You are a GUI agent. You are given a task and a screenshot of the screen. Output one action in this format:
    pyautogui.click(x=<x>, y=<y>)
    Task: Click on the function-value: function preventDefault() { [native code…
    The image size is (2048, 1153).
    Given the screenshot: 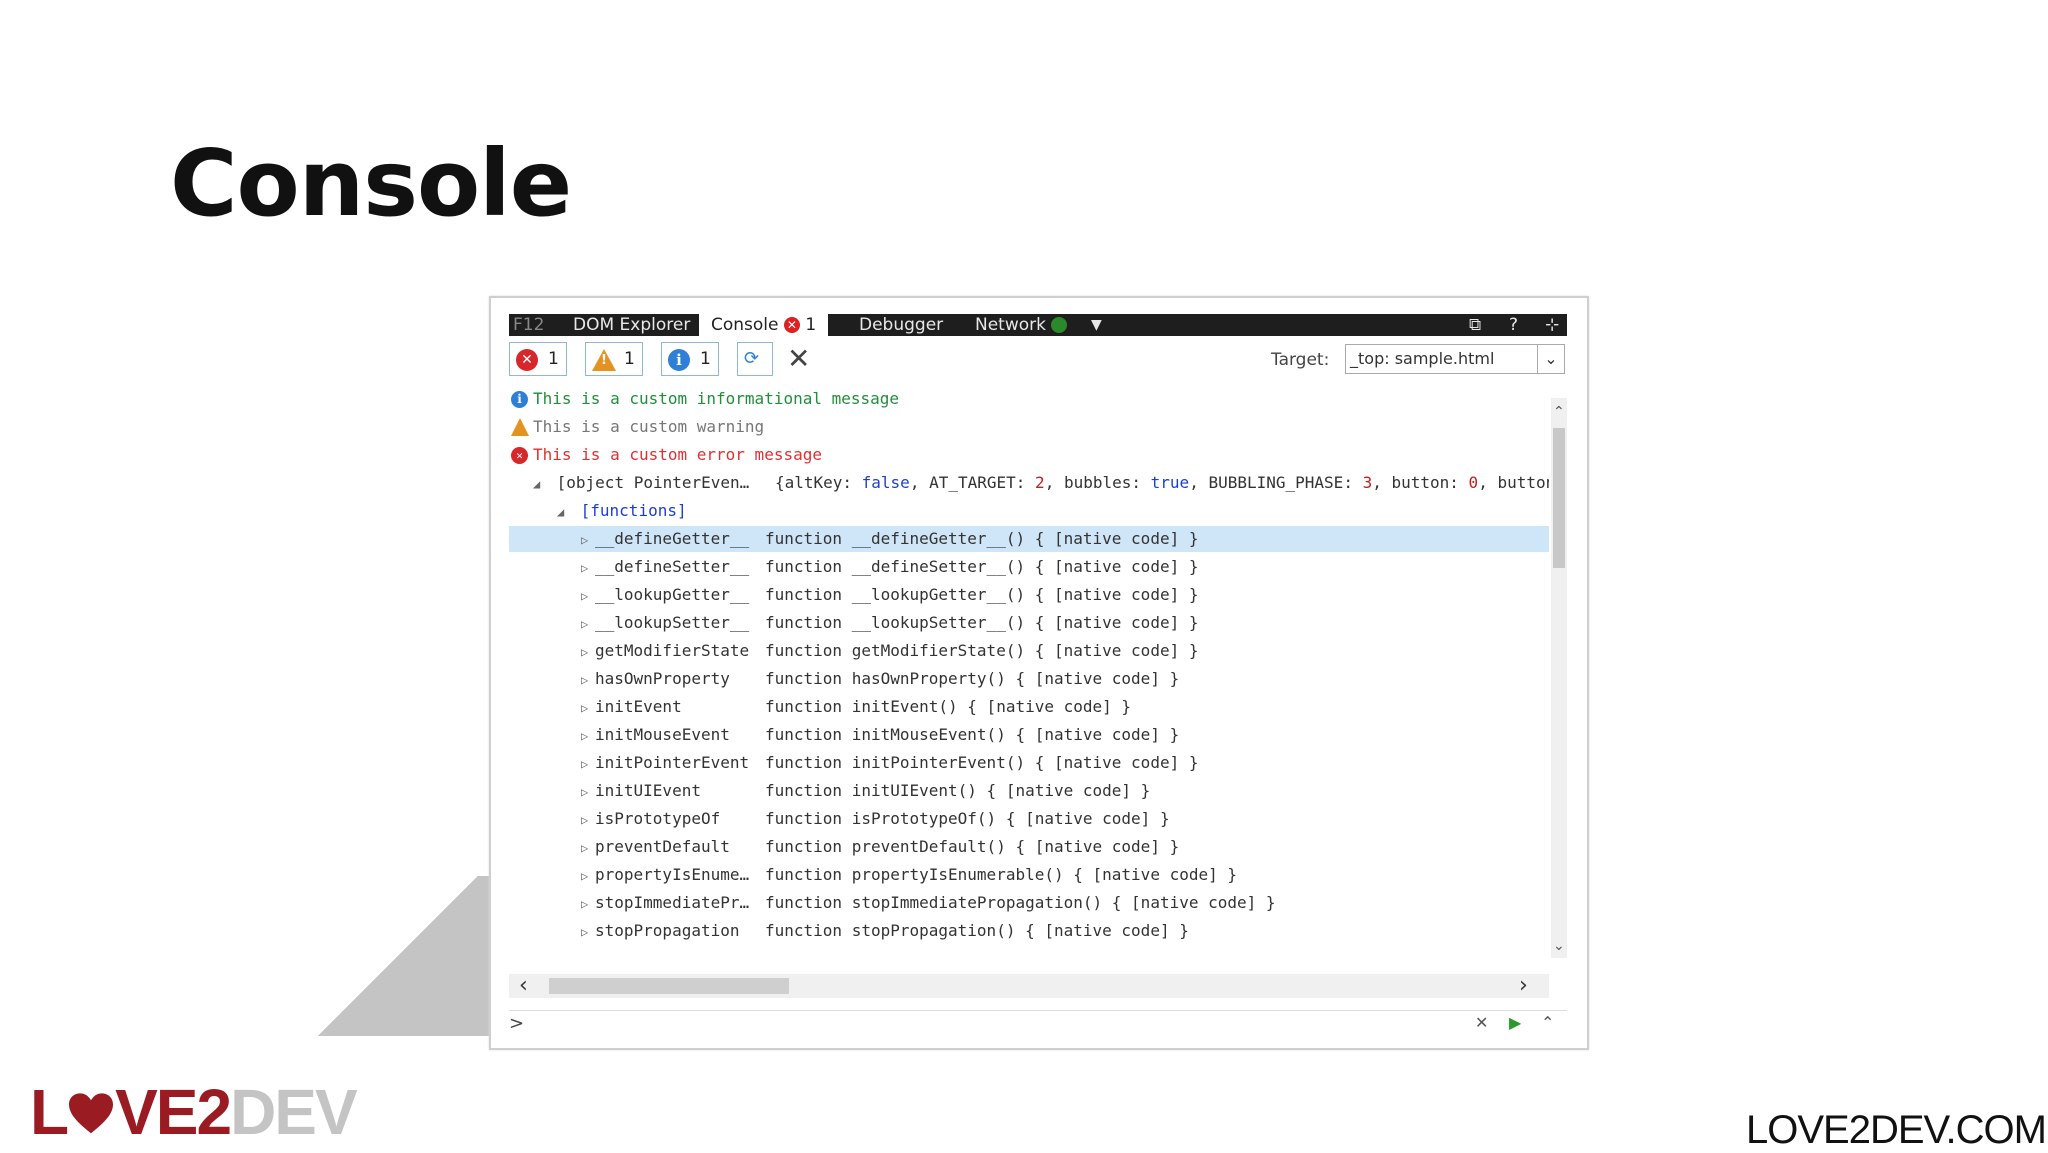 What is the action you would take?
    pyautogui.click(x=972, y=846)
    